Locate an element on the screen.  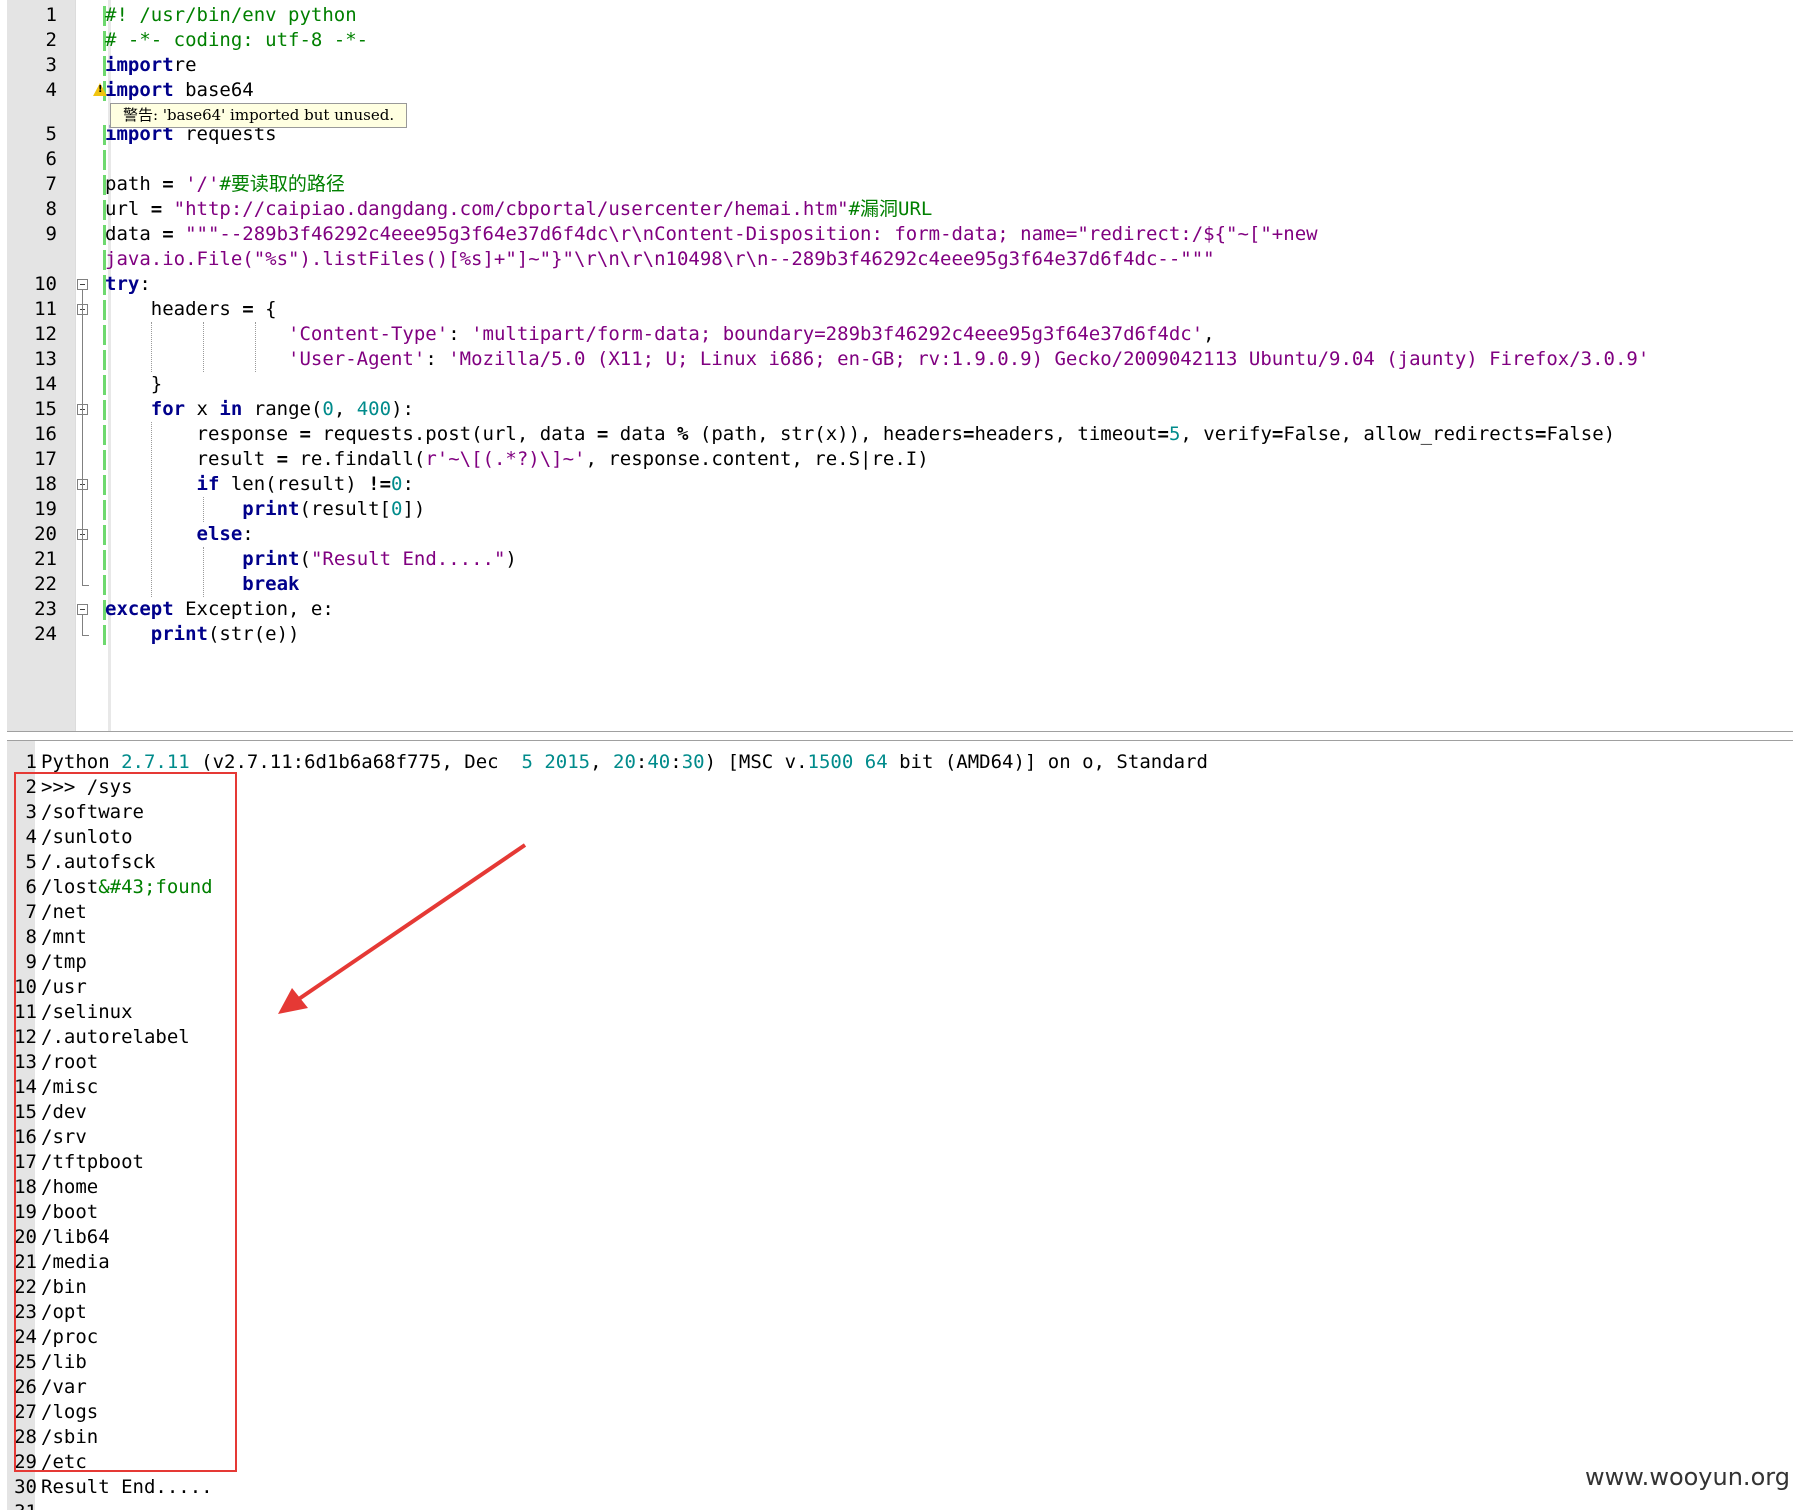
code-token: len(result) is located at coordinates (294, 484).